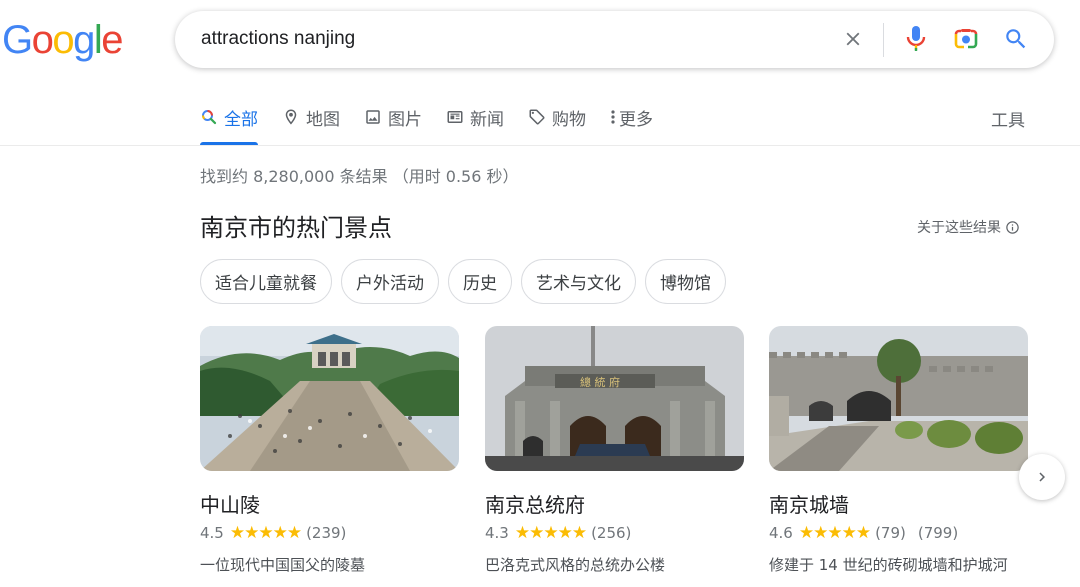 This screenshot has height=587, width=1080. I want to click on search-box, so click(614, 39).